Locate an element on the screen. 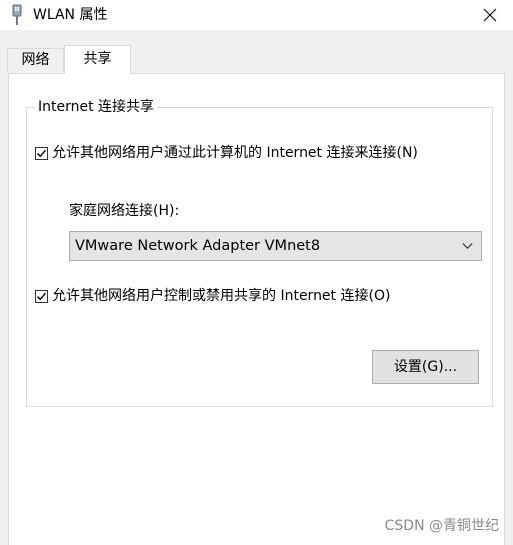 The width and height of the screenshot is (513, 545). home-network-select: VMware Network Adapter VMnet8 is located at coordinates (275, 246).